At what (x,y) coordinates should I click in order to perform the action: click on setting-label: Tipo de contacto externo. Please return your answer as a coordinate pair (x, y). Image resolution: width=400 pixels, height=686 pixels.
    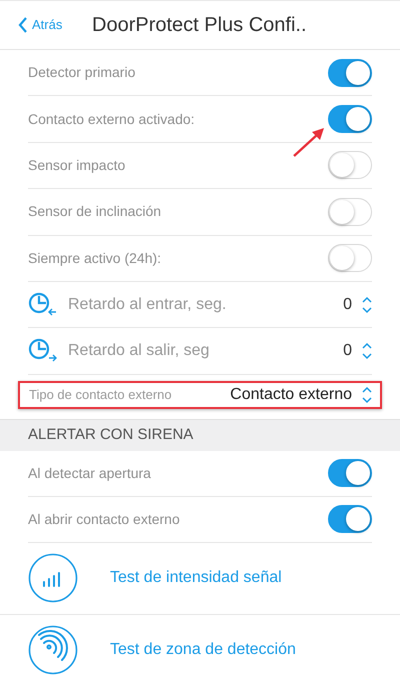
    Looking at the image, I should click on (101, 395).